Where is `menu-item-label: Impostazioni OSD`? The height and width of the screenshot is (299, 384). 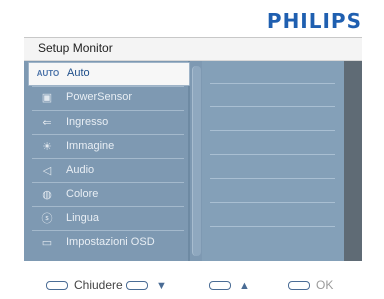 menu-item-label: Impostazioni OSD is located at coordinates (110, 242).